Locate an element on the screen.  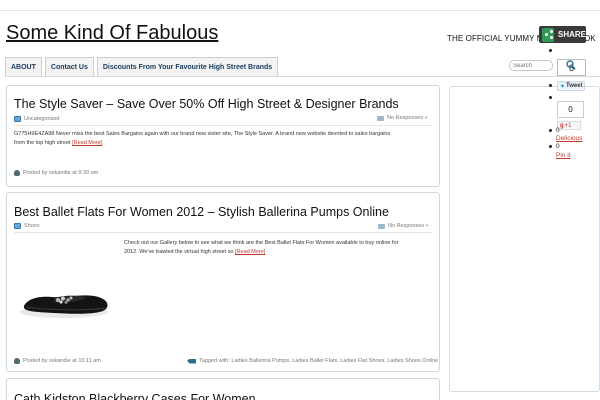
tag-icon is located at coordinates (191, 361).